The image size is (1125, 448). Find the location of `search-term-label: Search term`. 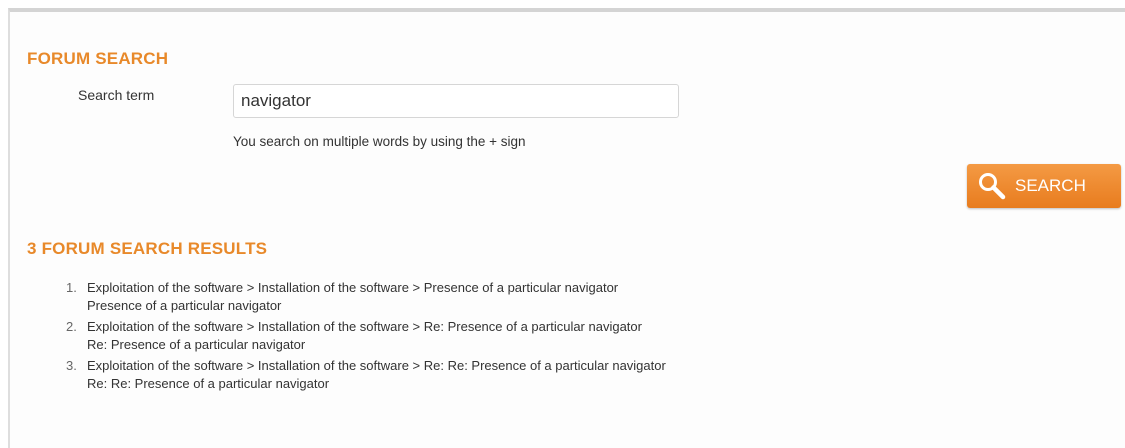

search-term-label: Search term is located at coordinates (116, 95).